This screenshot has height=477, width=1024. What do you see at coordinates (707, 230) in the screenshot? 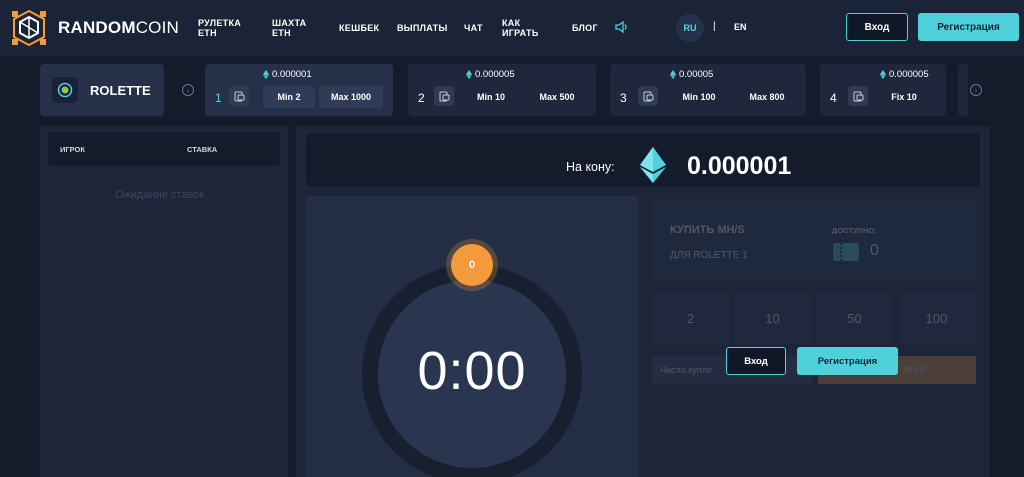
I see `buy-title: КУПИТЬ MH/S` at bounding box center [707, 230].